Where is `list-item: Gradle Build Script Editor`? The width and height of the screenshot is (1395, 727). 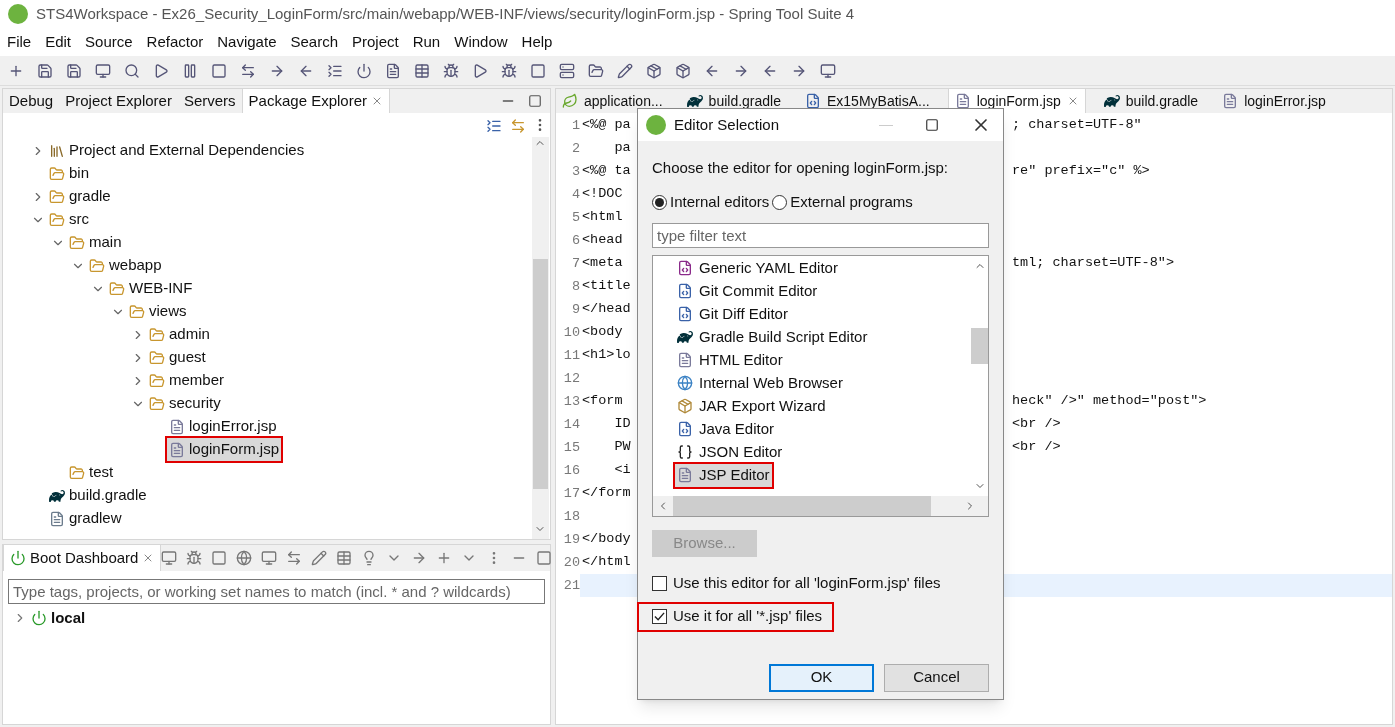
list-item: Gradle Build Script Editor is located at coordinates (772, 337).